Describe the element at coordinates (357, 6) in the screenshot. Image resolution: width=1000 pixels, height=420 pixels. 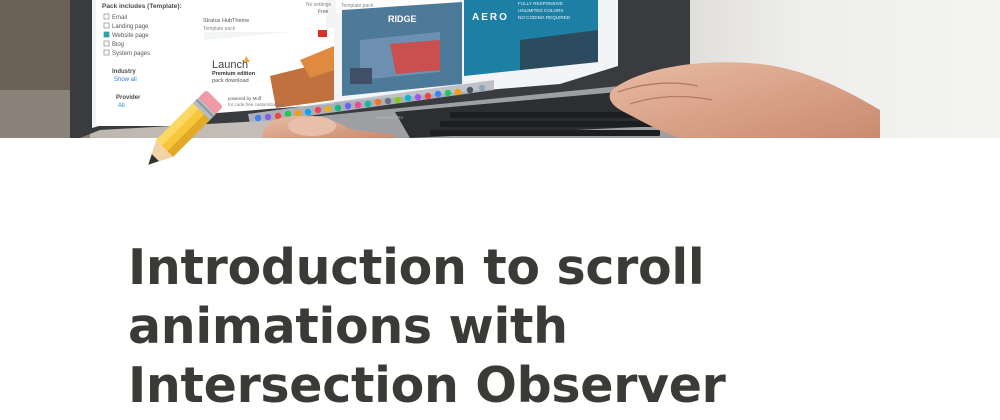
I see `card-template-pack: Template pack` at that location.